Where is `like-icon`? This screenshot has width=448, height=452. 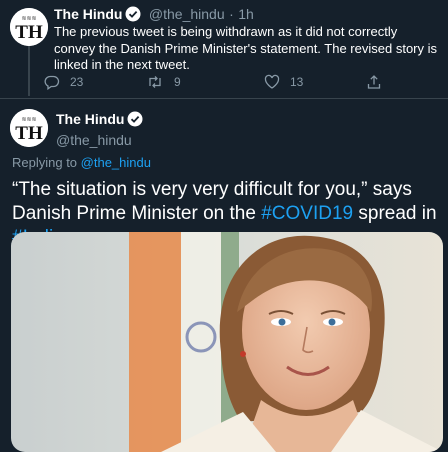
like-icon is located at coordinates (272, 81).